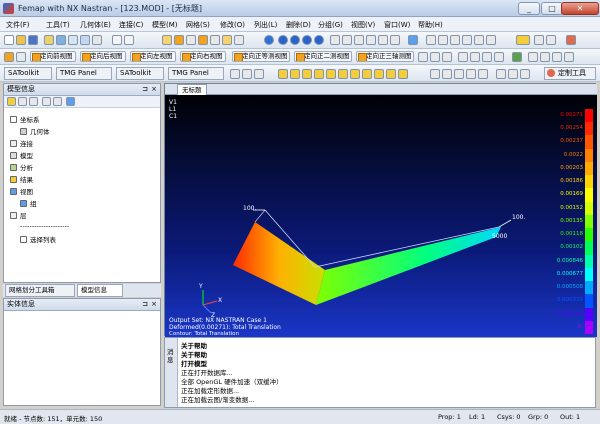 This screenshot has height=424, width=600. What do you see at coordinates (58, 25) in the screenshot?
I see `menu-tools: 工具(T)` at bounding box center [58, 25].